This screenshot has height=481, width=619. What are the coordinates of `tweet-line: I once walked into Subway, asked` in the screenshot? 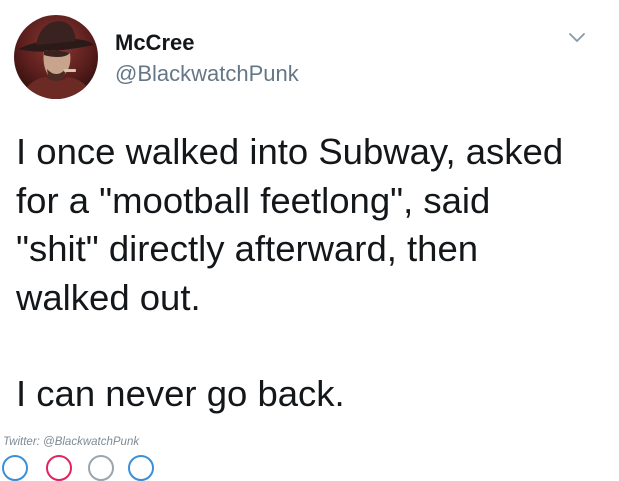 It's located at (290, 151).